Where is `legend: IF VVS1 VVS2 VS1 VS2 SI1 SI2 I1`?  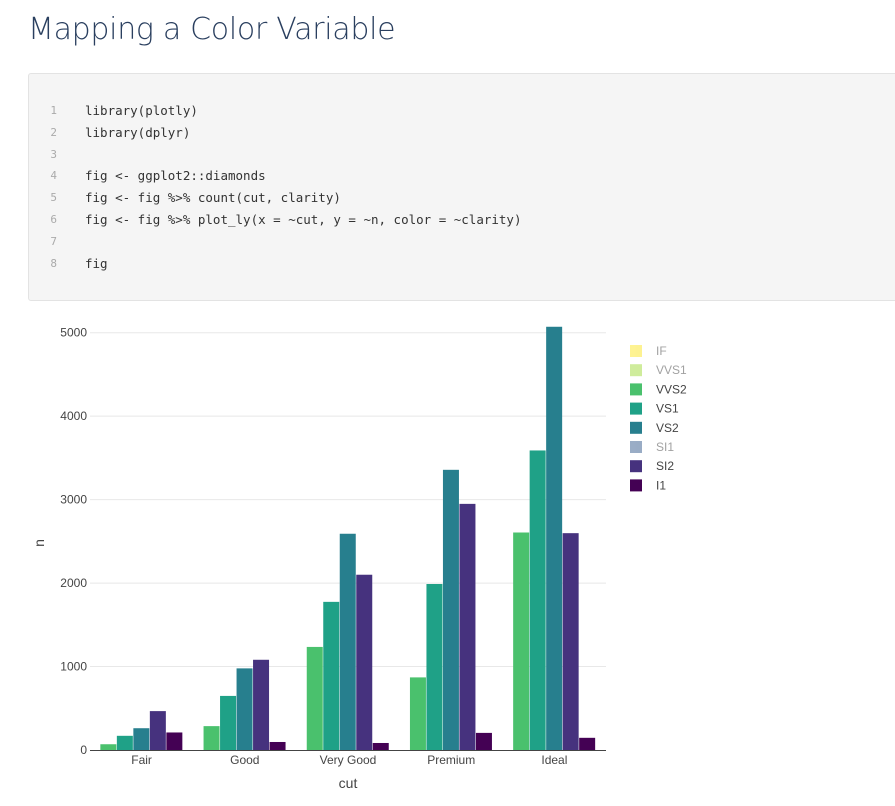 legend: IF VVS1 VVS2 VS1 VS2 SI1 SI2 I1 is located at coordinates (658, 418).